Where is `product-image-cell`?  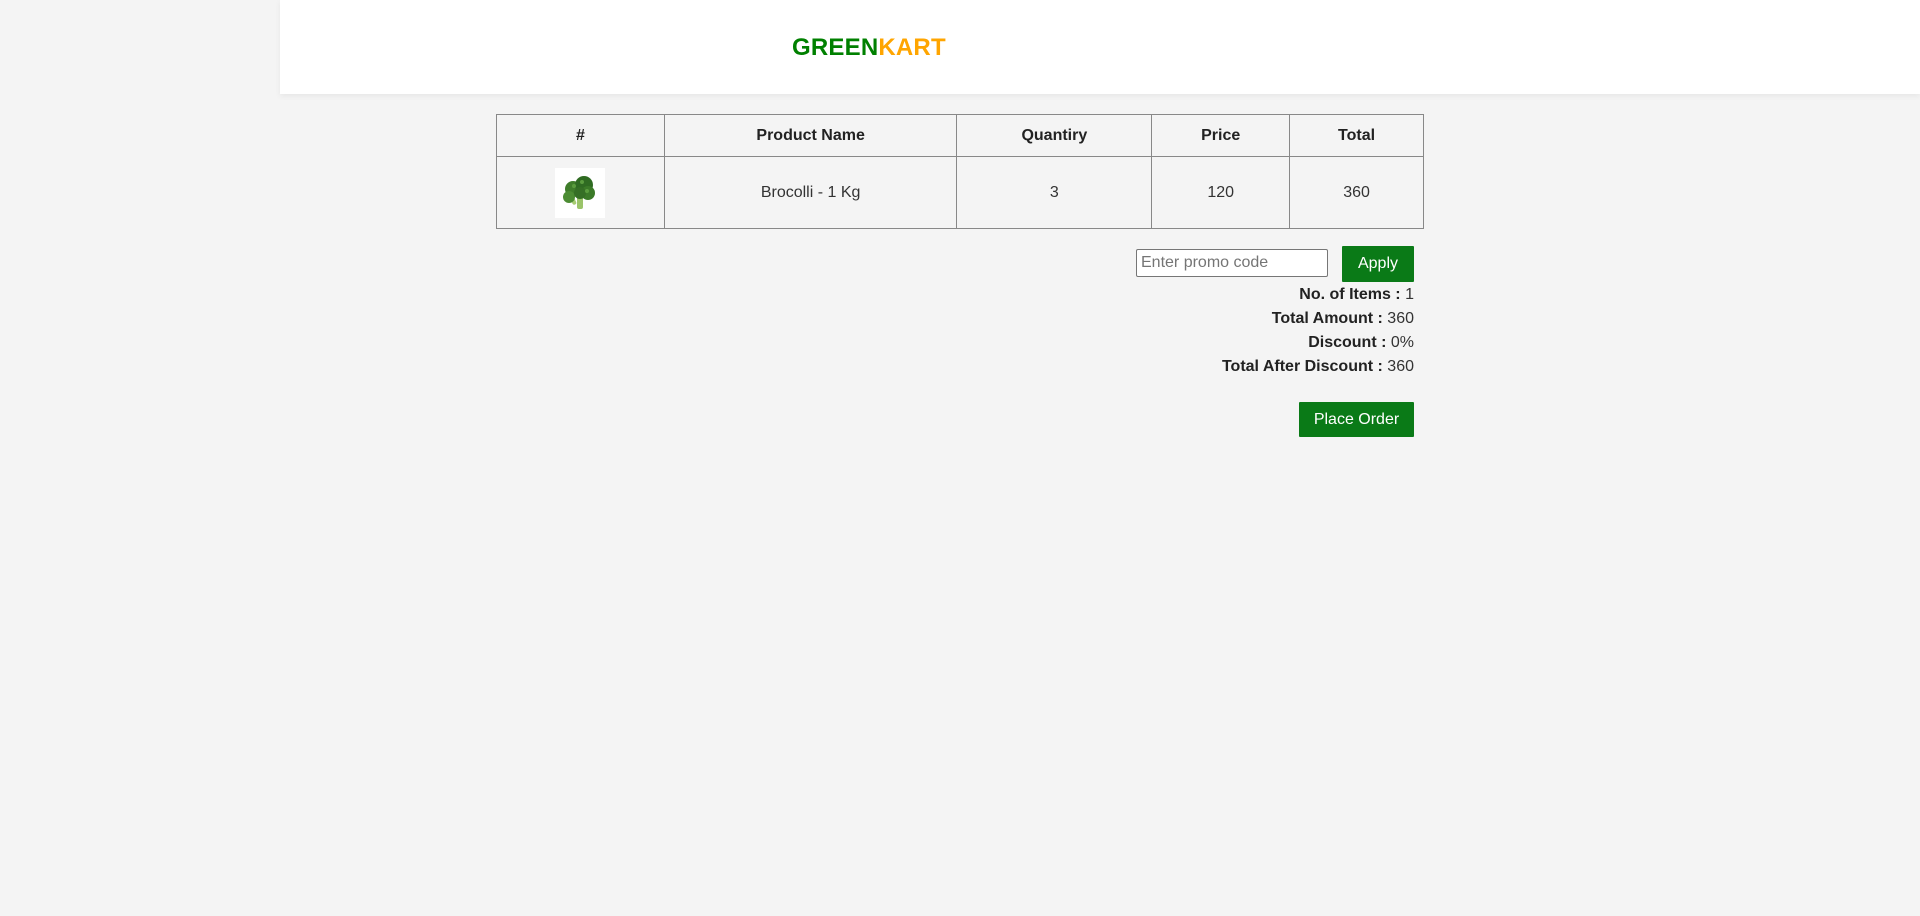 product-image-cell is located at coordinates (580, 192).